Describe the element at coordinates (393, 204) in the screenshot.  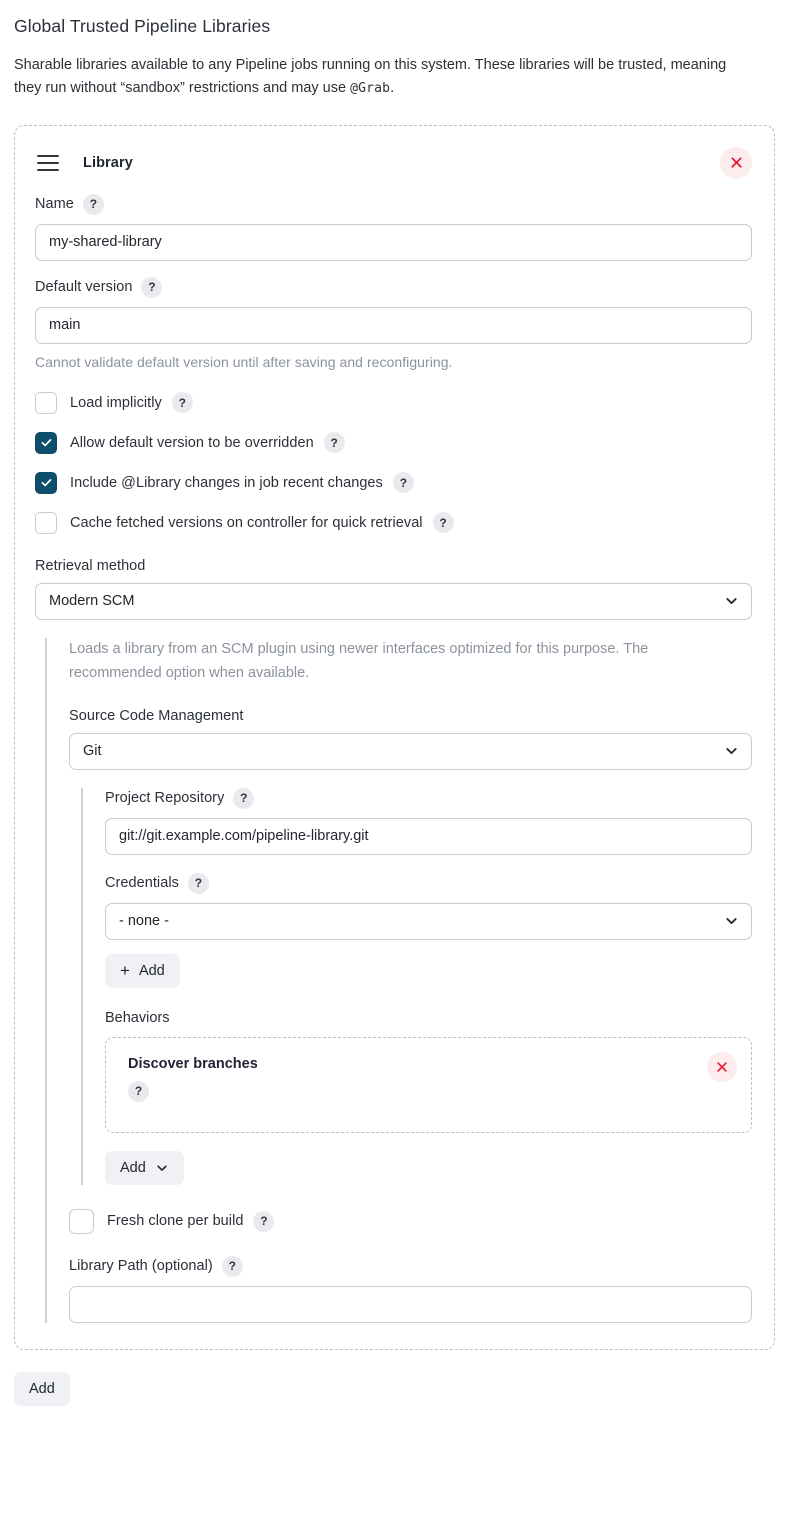
I see `name-label-row: Name ?` at that location.